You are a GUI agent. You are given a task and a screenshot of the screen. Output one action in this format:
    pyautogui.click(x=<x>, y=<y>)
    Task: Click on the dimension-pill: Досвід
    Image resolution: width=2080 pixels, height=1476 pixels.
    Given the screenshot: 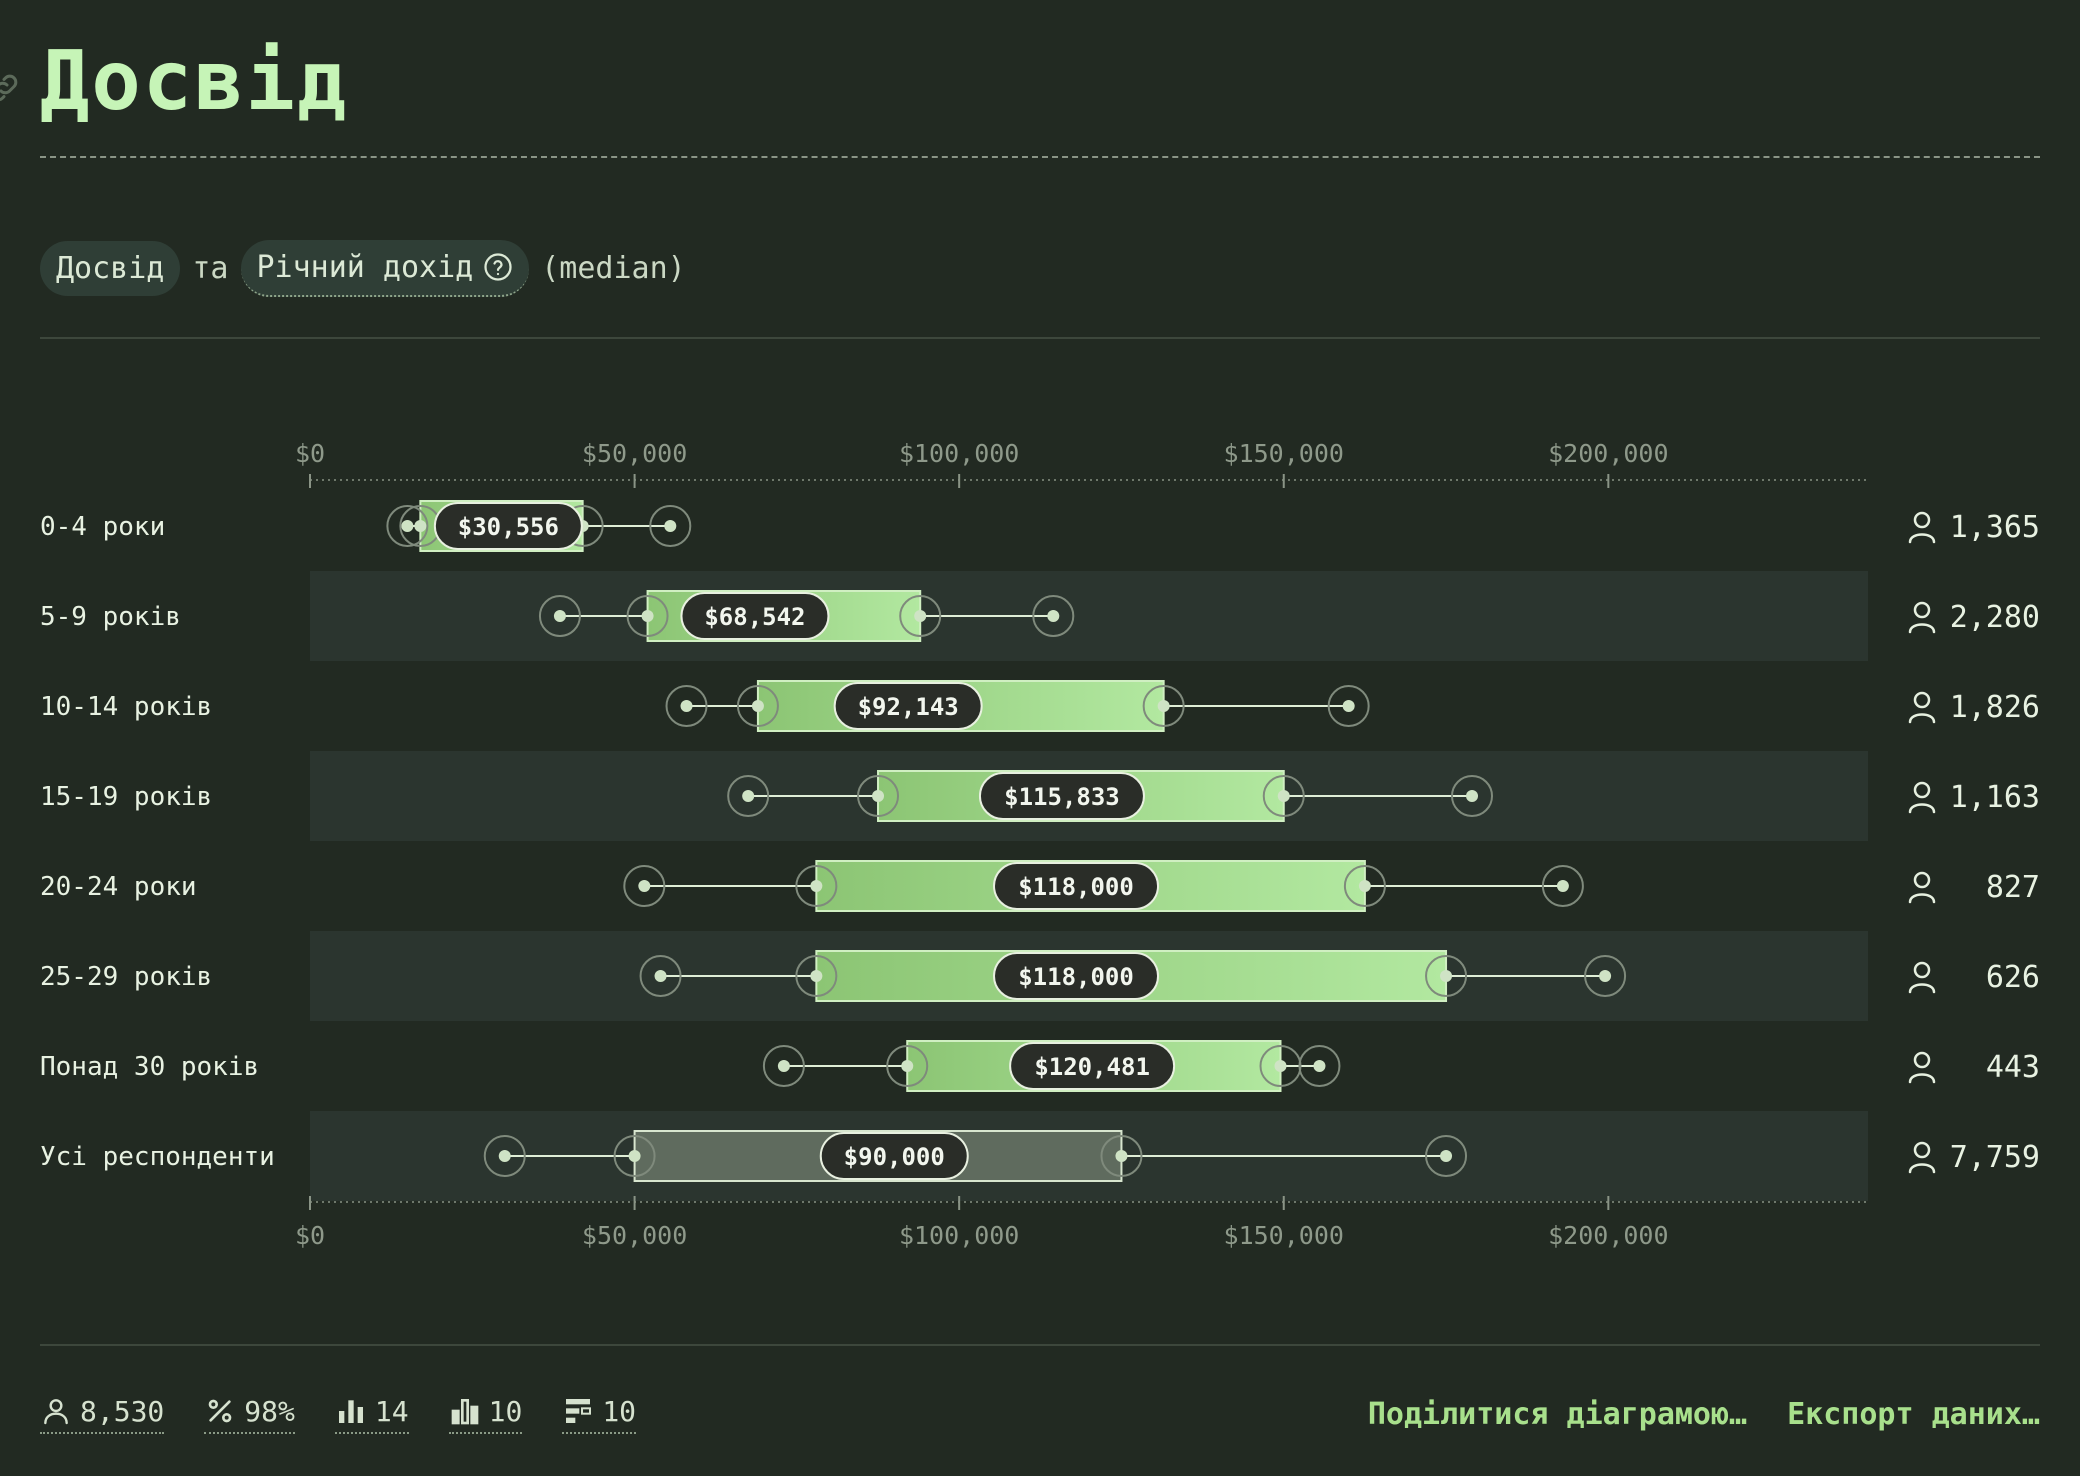 What is the action you would take?
    pyautogui.click(x=110, y=268)
    